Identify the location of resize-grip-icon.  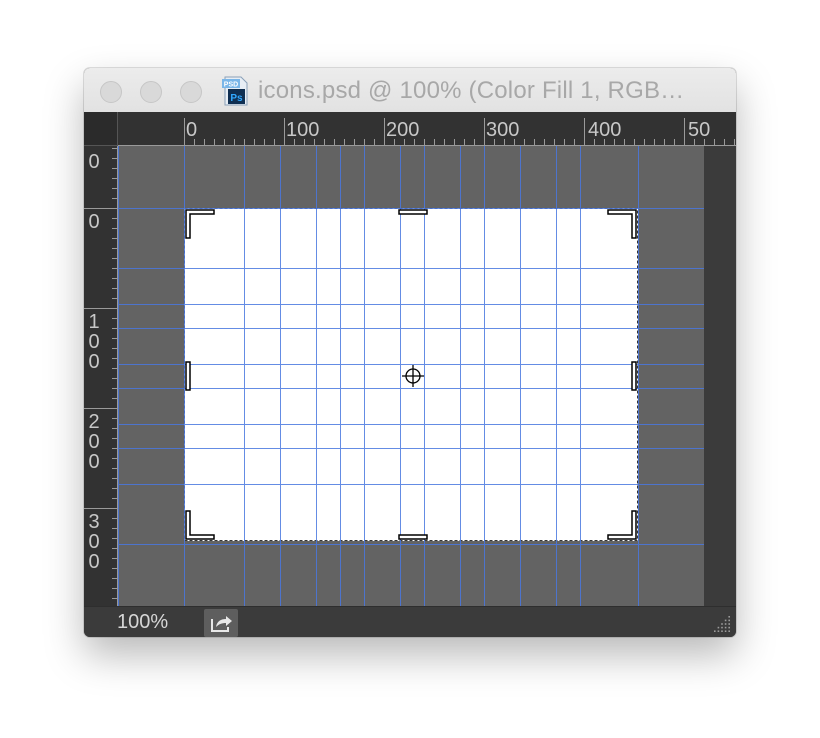
(722, 624).